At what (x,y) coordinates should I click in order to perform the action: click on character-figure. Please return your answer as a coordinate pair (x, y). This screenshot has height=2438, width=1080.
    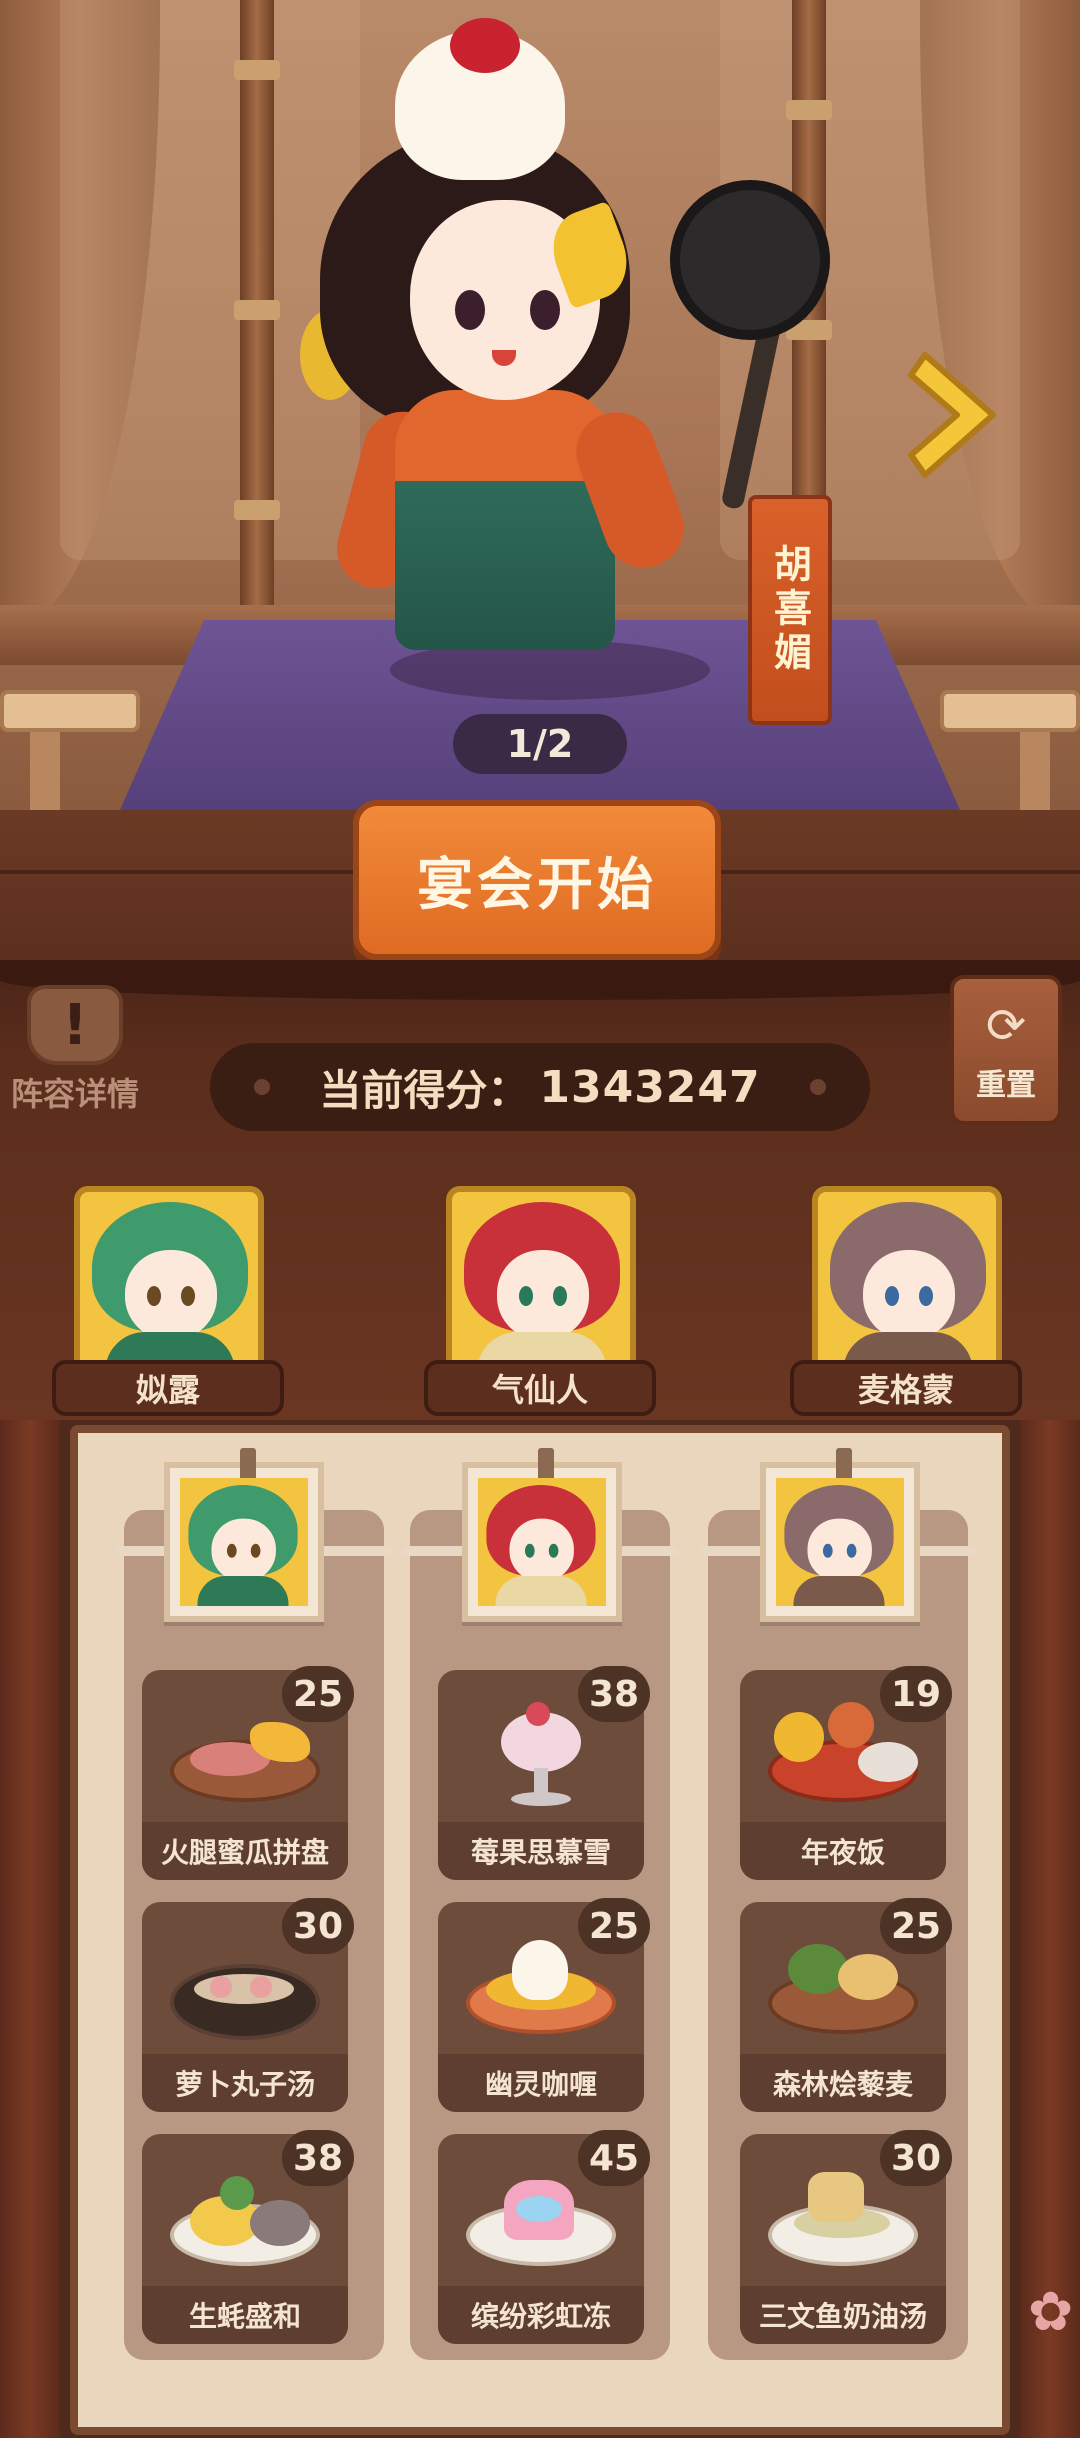
    Looking at the image, I should click on (565, 355).